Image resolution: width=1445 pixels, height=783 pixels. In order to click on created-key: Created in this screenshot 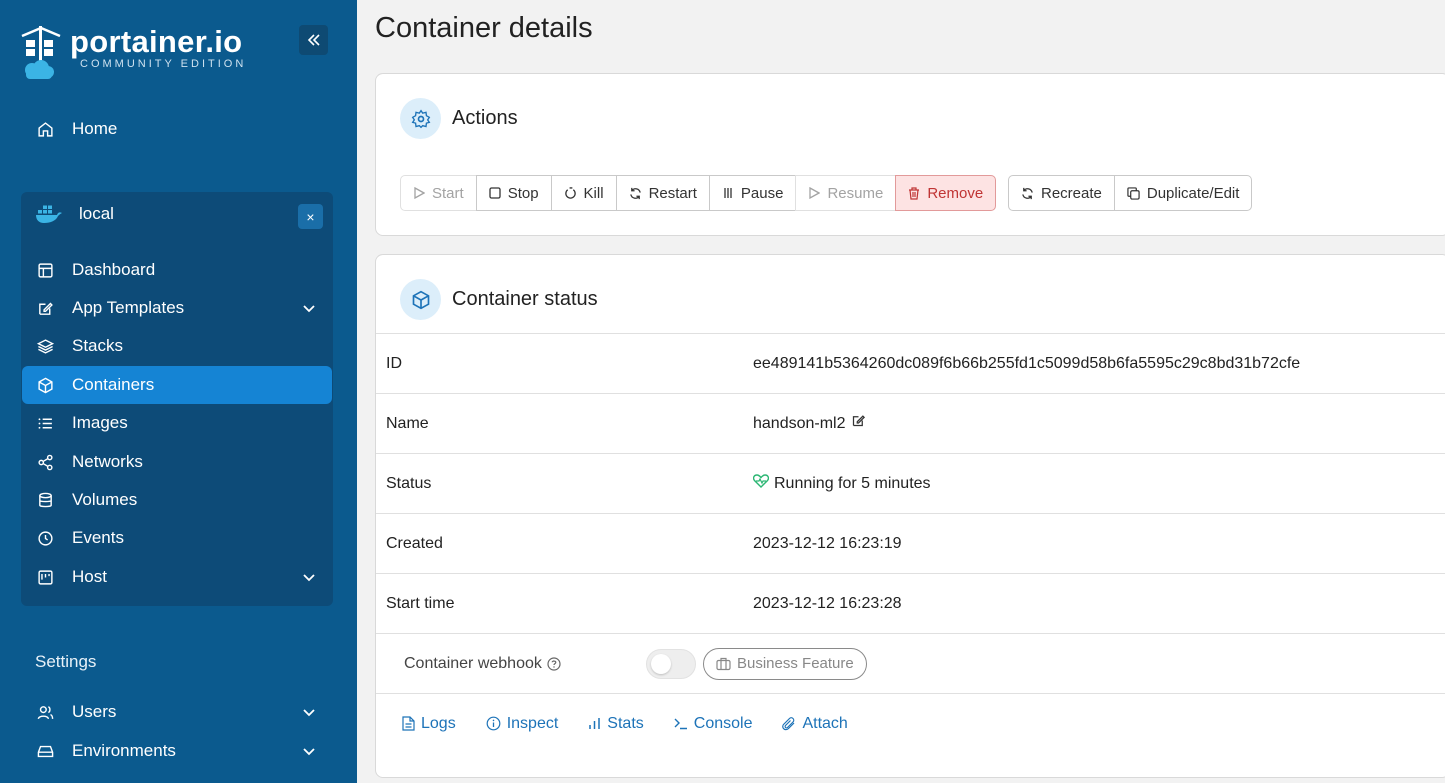, I will do `click(414, 543)`.